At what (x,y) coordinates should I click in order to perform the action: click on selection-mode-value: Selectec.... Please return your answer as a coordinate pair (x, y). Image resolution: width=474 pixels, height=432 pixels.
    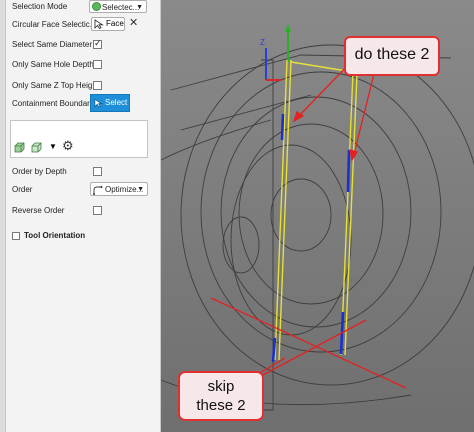
    Looking at the image, I should click on (121, 7).